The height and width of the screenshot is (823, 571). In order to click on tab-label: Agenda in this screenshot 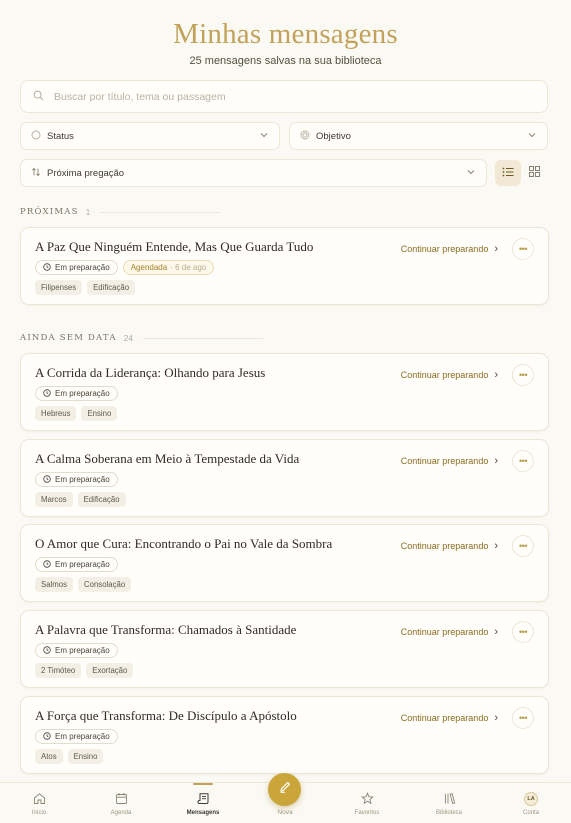, I will do `click(121, 813)`.